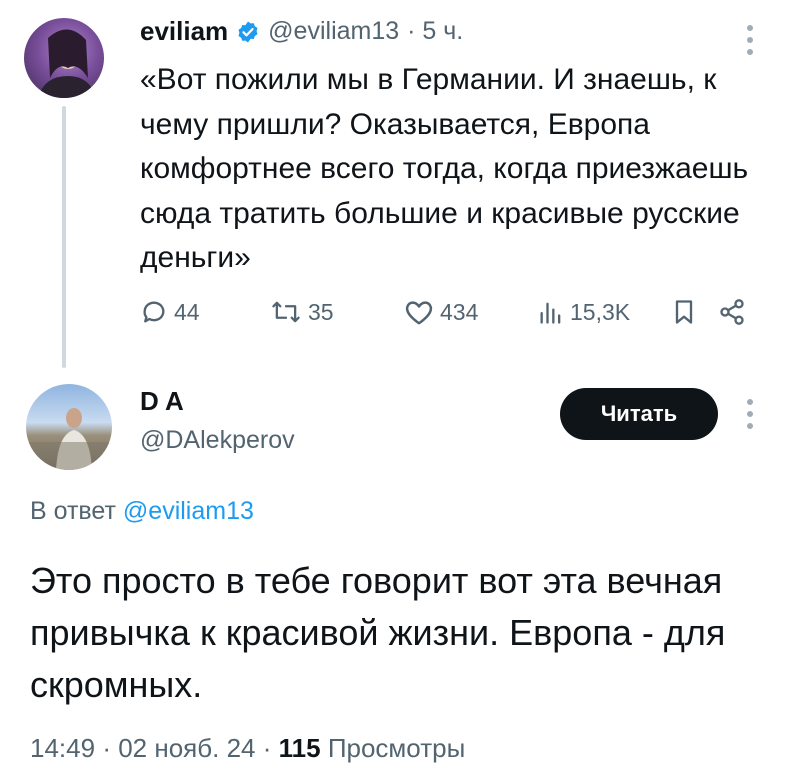 Image resolution: width=800 pixels, height=782 pixels. Describe the element at coordinates (396, 748) in the screenshot. I see `reply-views-label: Просмотры` at that location.